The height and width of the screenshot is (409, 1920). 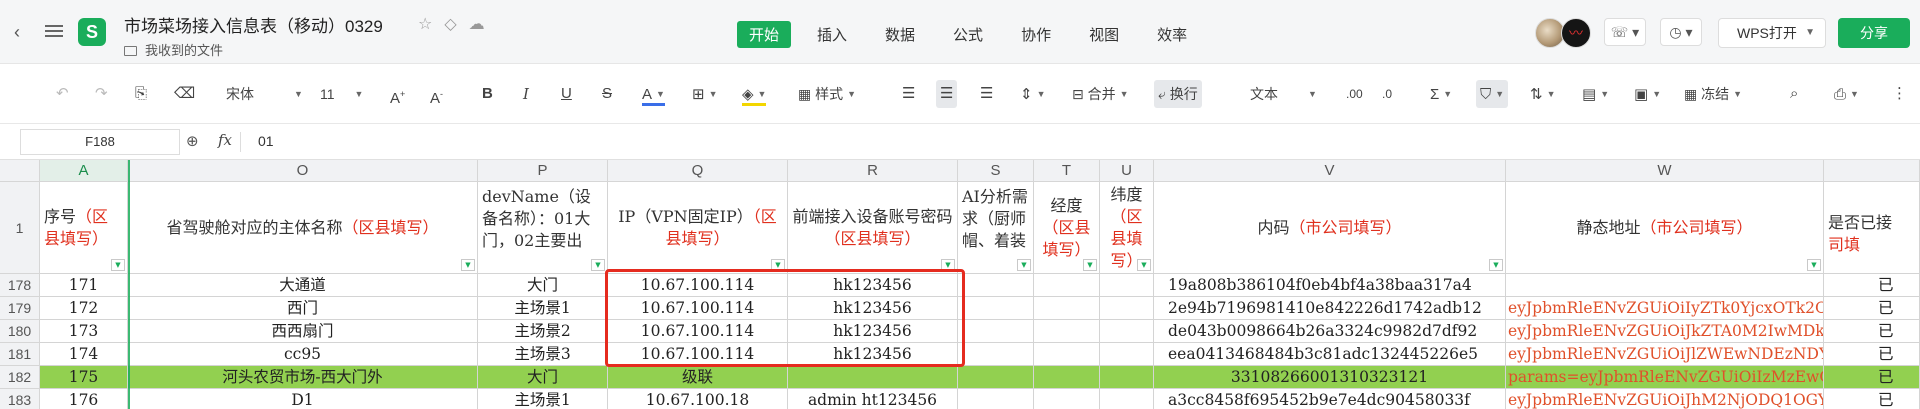 I want to click on document-title: 市场菜场接入信息表（移动）0329, so click(x=253, y=24).